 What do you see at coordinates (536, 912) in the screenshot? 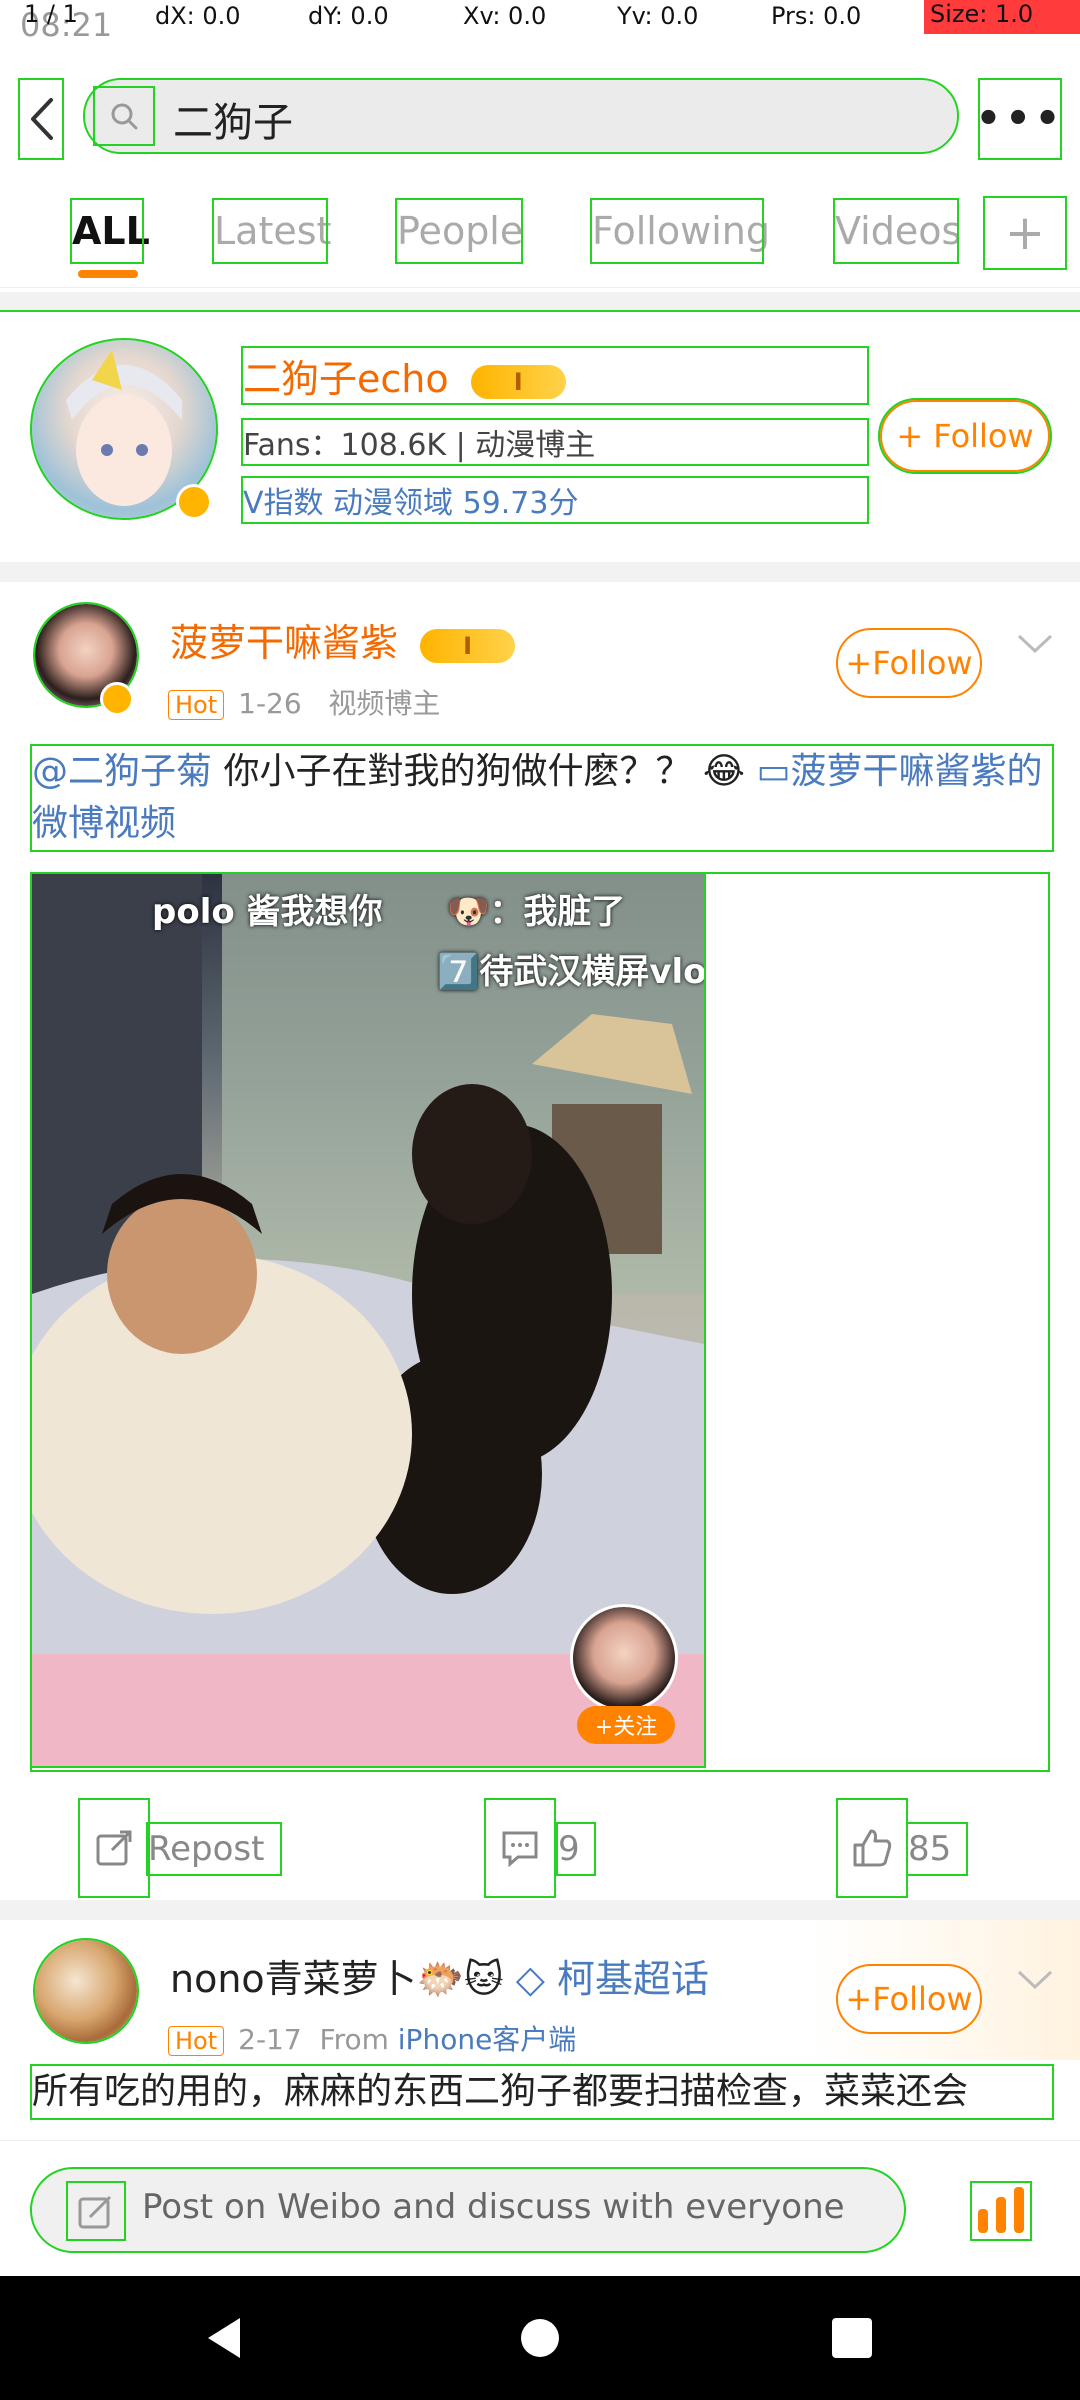
I see `video-caption: 🐶：我脏了` at bounding box center [536, 912].